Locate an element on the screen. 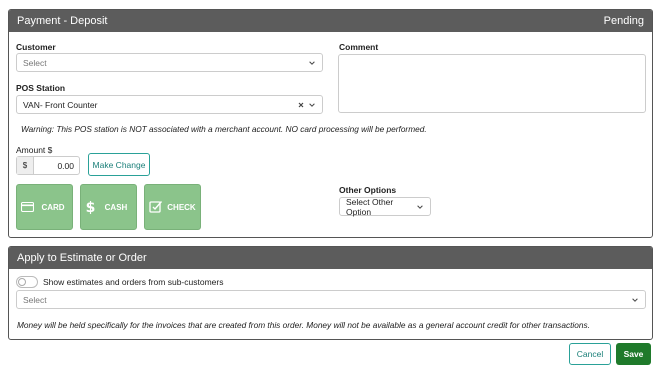  cash-button-label: CASH is located at coordinates (116, 207).